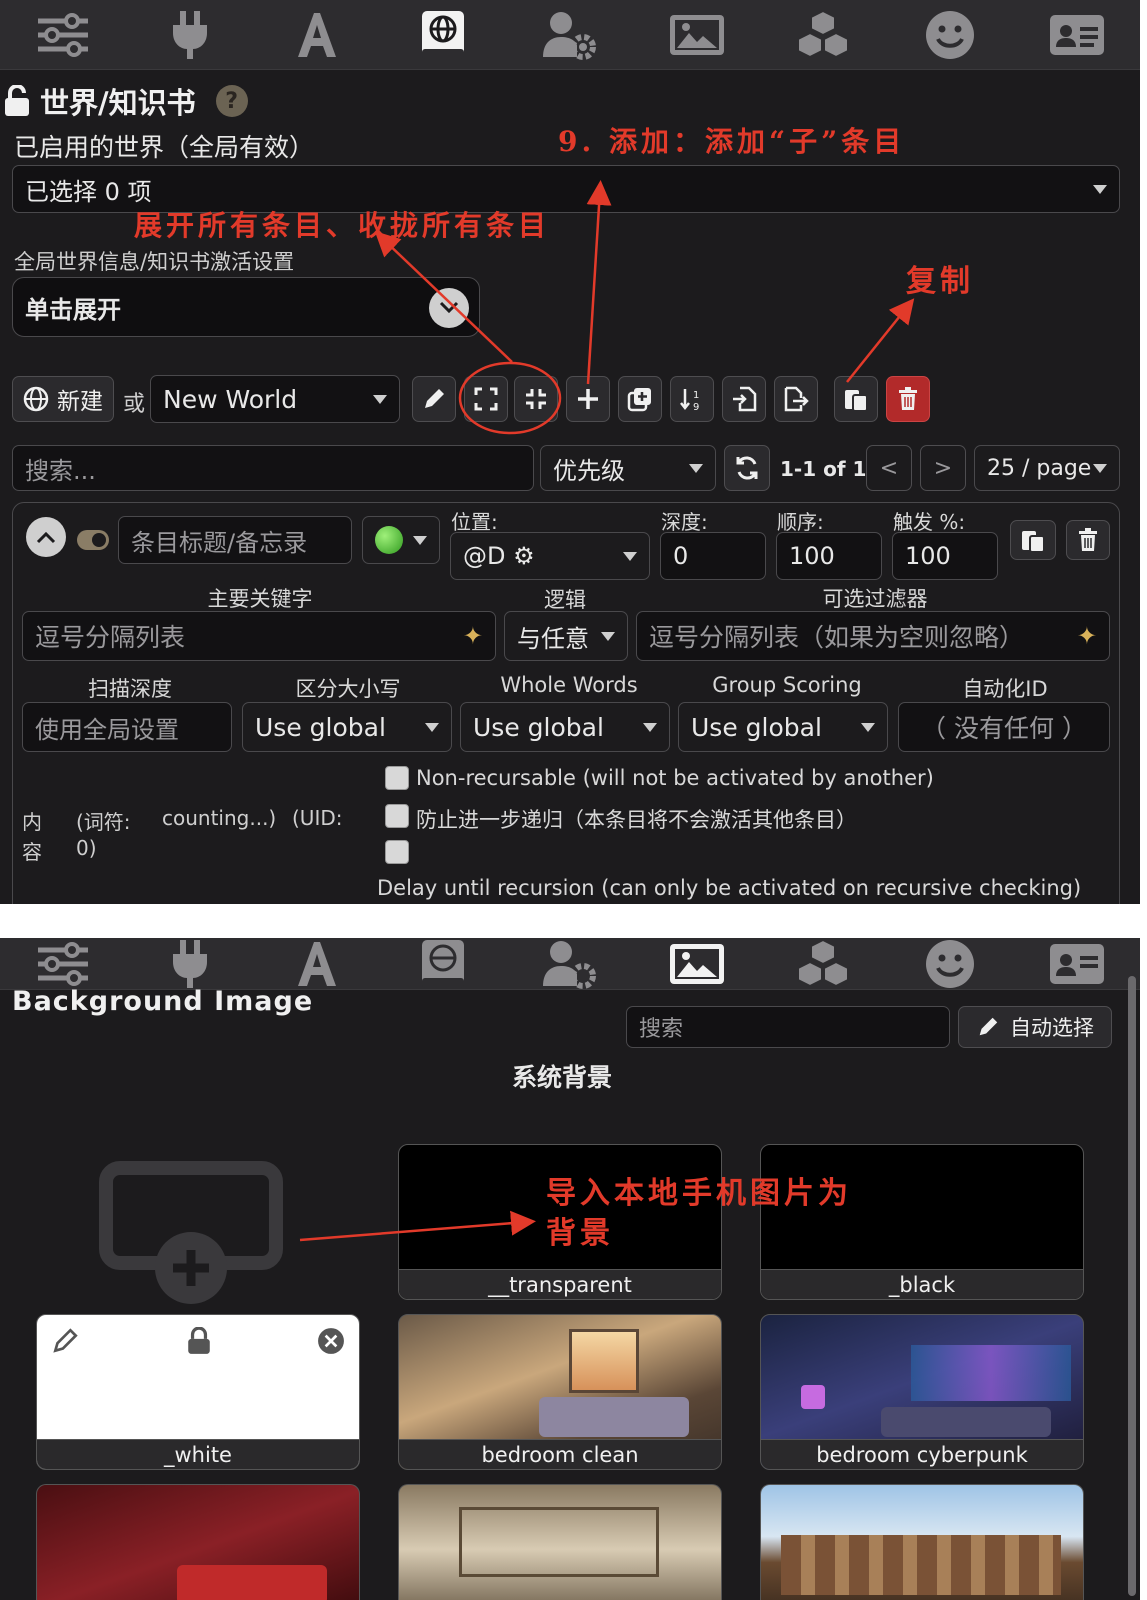 The height and width of the screenshot is (1600, 1147). I want to click on collapse-all-button, so click(536, 399).